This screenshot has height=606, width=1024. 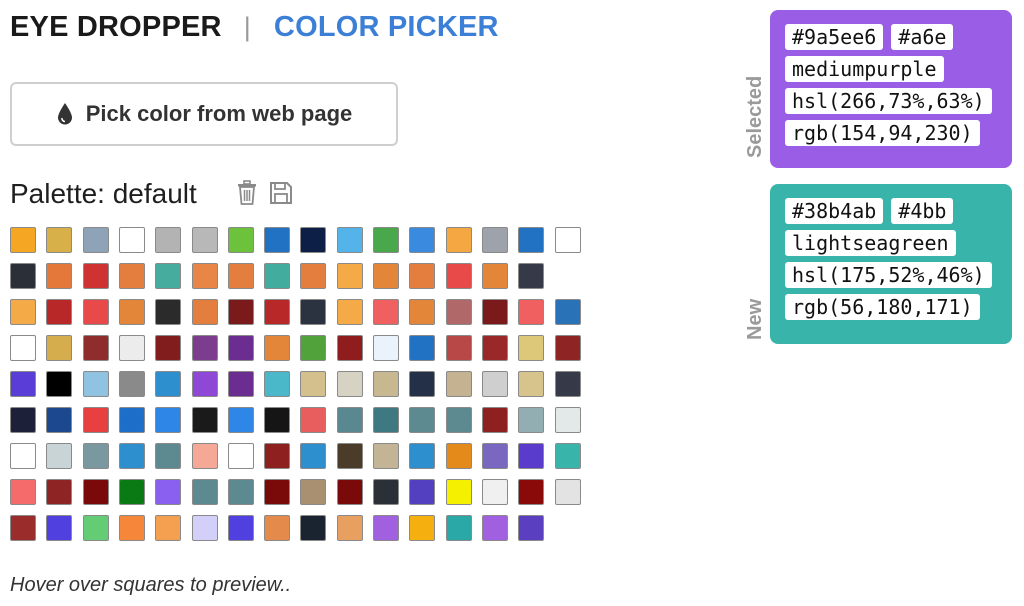 What do you see at coordinates (204, 114) in the screenshot?
I see `pick-color-button: Pick color from web page` at bounding box center [204, 114].